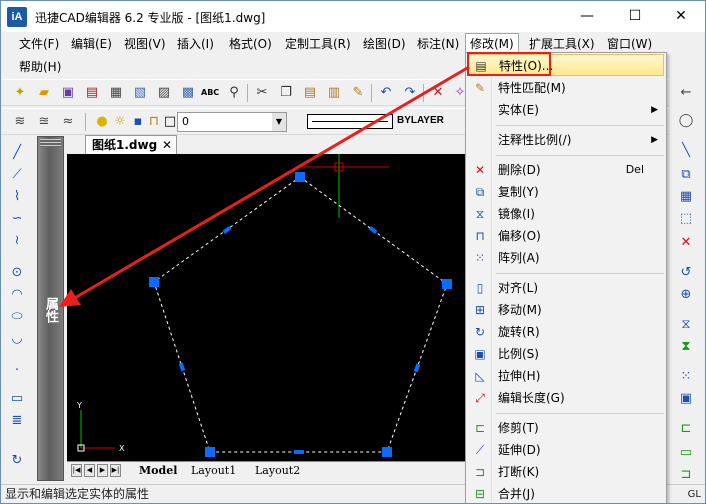 The height and width of the screenshot is (504, 706). I want to click on spline-icon: ∽, so click(17, 219).